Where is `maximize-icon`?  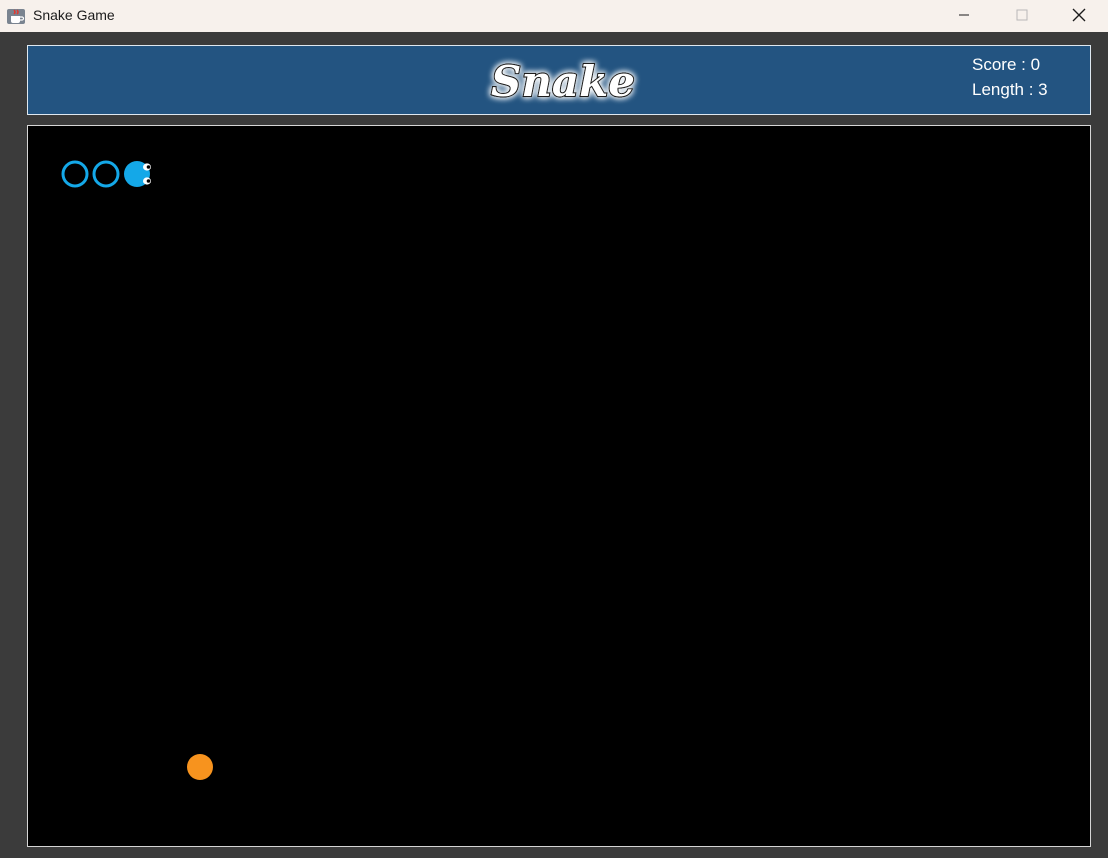 maximize-icon is located at coordinates (1022, 15).